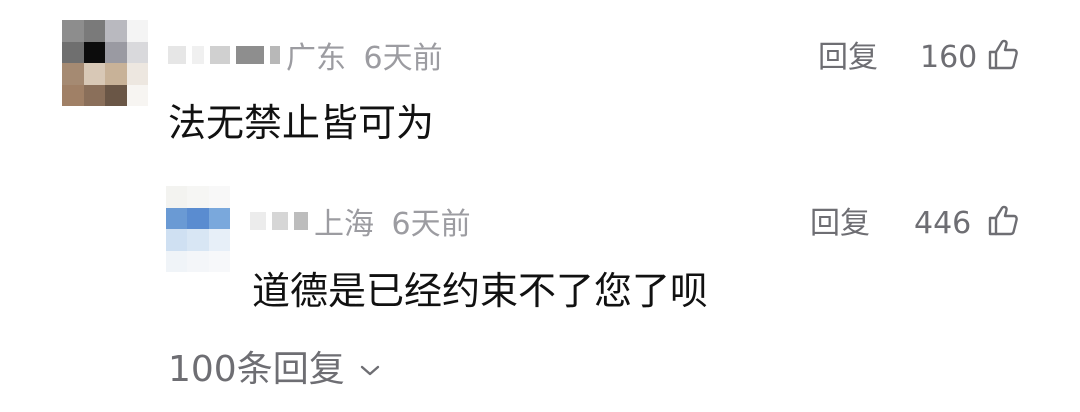 This screenshot has width=1080, height=412. Describe the element at coordinates (198, 229) in the screenshot. I see `reply-avatar` at that location.